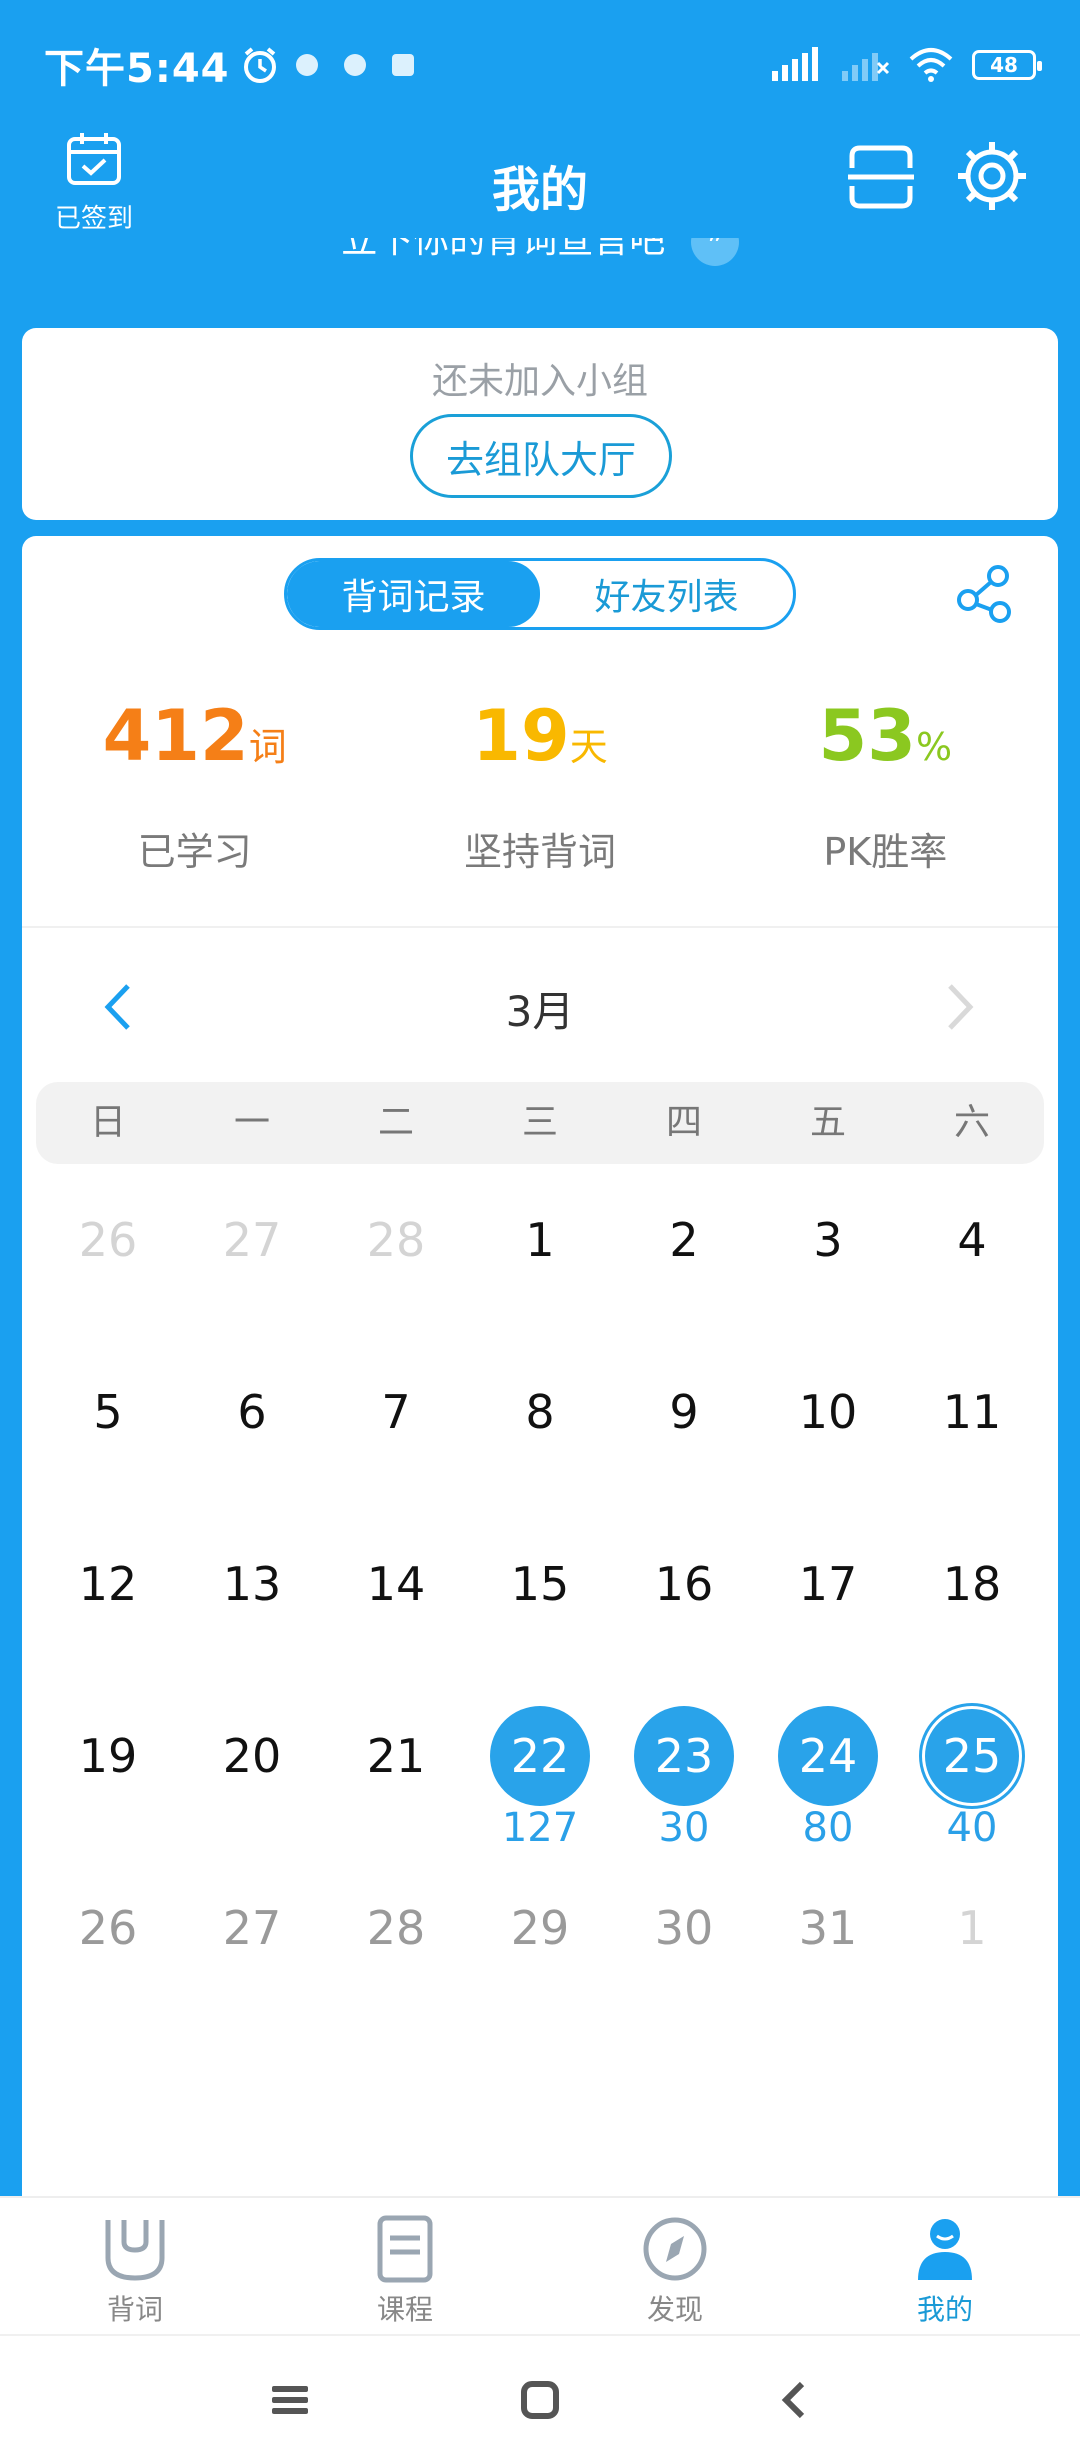 The image size is (1080, 2460). I want to click on calendar-day: 10, so click(828, 1412).